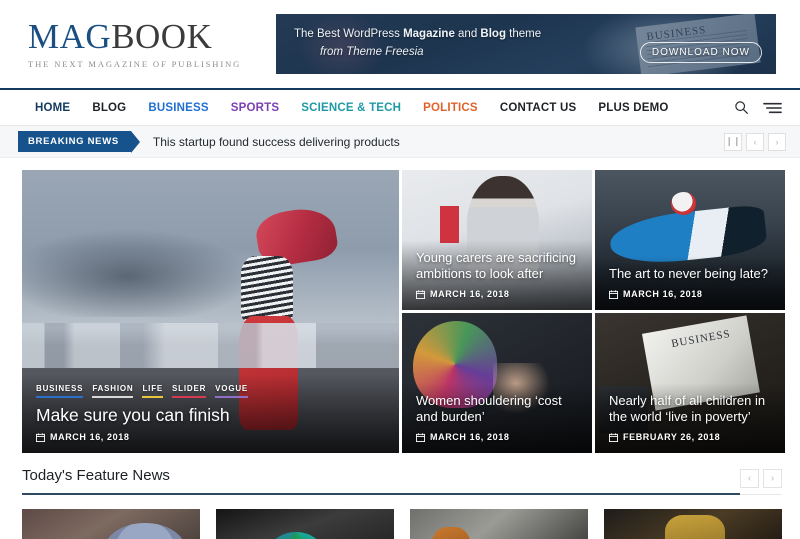 This screenshot has width=800, height=539. What do you see at coordinates (381, 481) in the screenshot?
I see `page-title: Today's Feature News` at bounding box center [381, 481].